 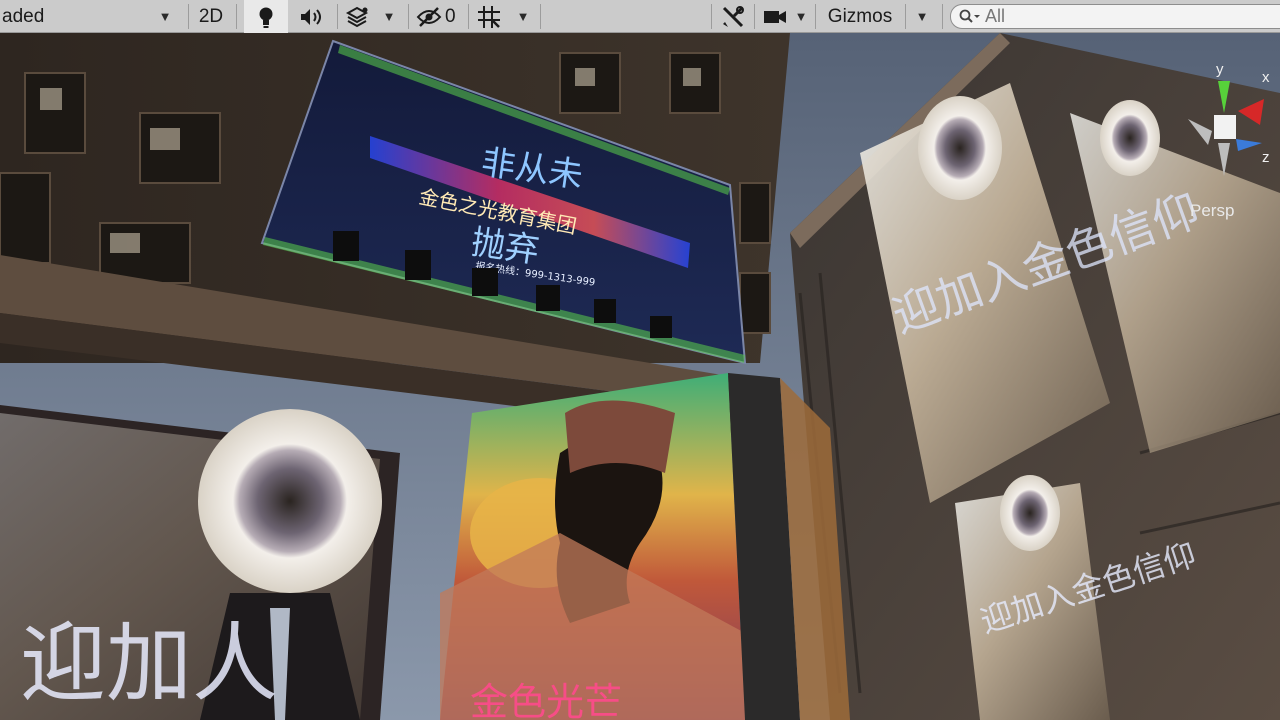 What do you see at coordinates (23, 16) in the screenshot?
I see `shading-mode-label: aded` at bounding box center [23, 16].